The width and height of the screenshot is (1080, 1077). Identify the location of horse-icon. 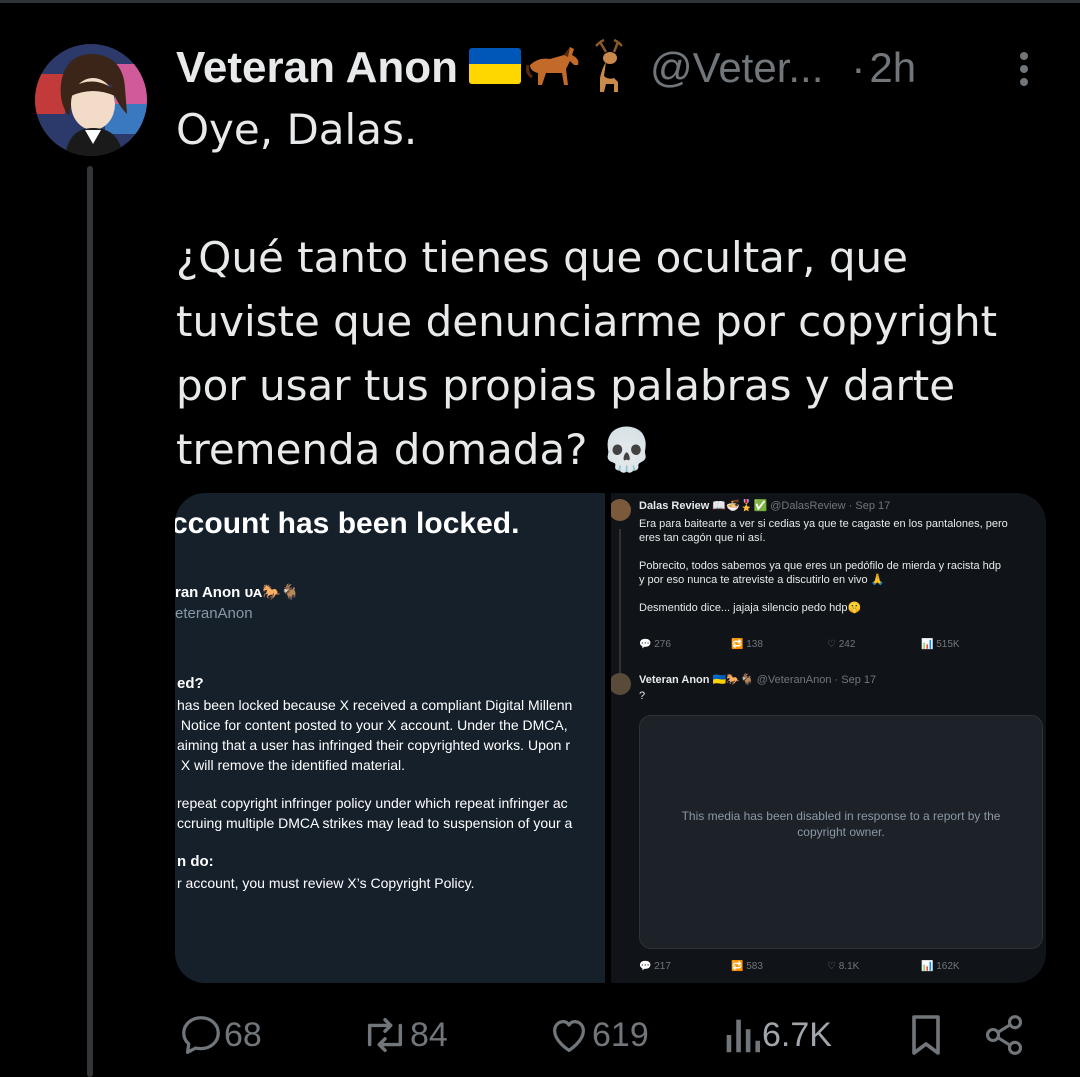
(553, 68).